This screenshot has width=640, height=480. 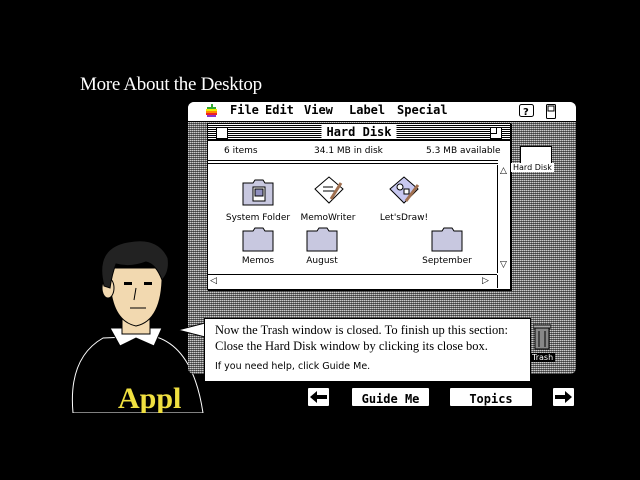 I want to click on forward-button, so click(x=563, y=397).